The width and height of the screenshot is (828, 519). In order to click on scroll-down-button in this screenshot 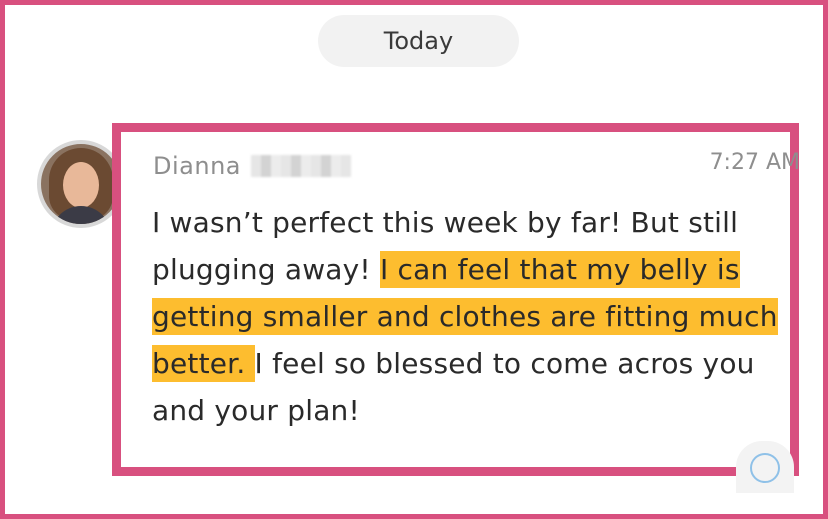, I will do `click(765, 467)`.